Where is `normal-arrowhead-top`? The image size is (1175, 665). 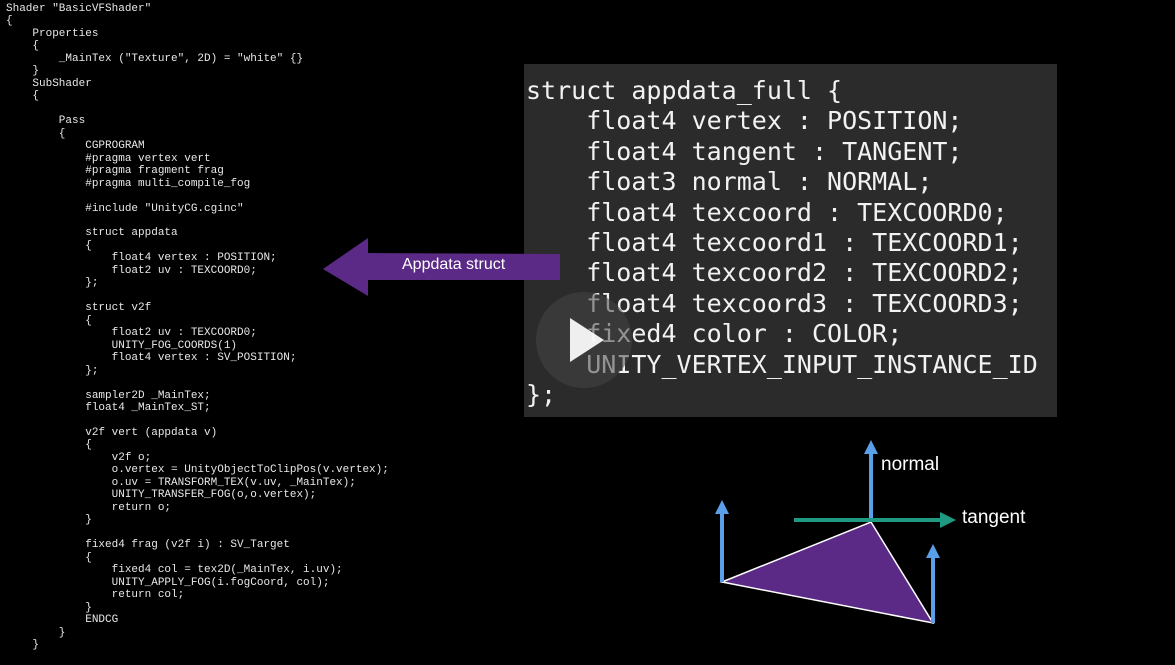
normal-arrowhead-top is located at coordinates (871, 447).